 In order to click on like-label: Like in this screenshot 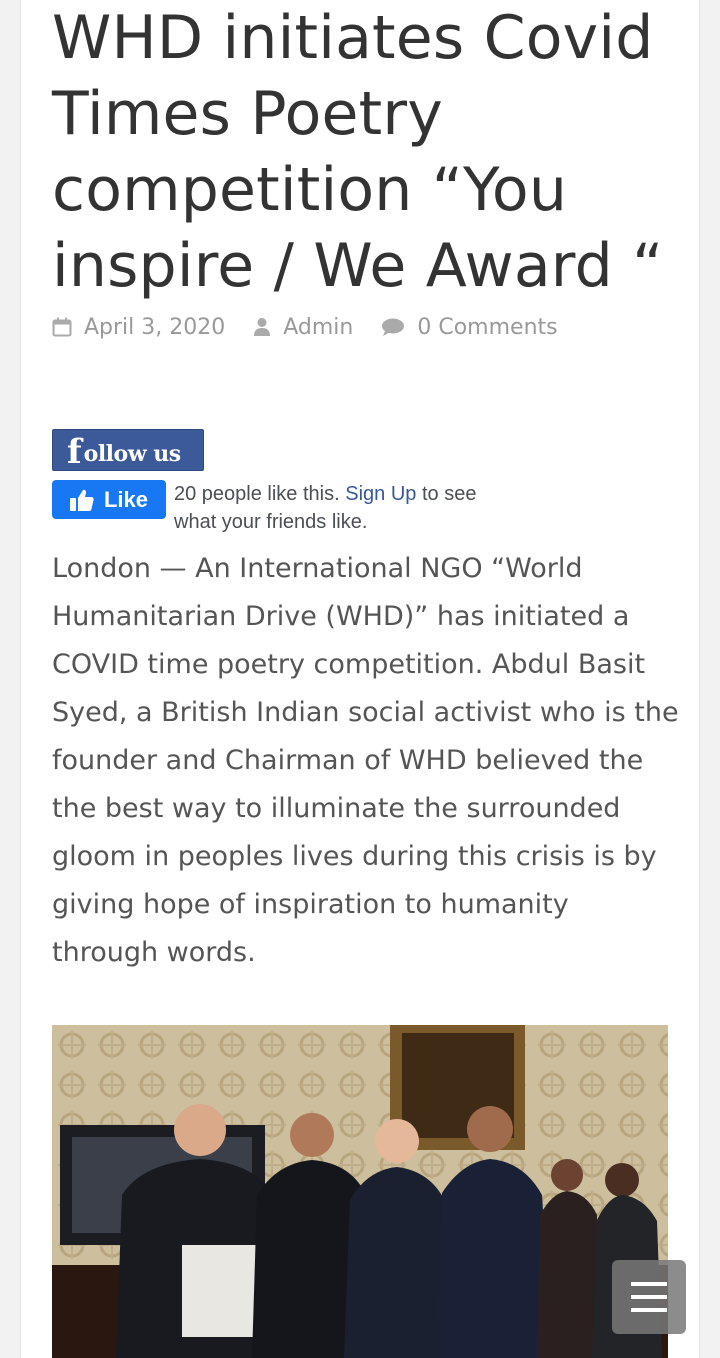, I will do `click(126, 499)`.